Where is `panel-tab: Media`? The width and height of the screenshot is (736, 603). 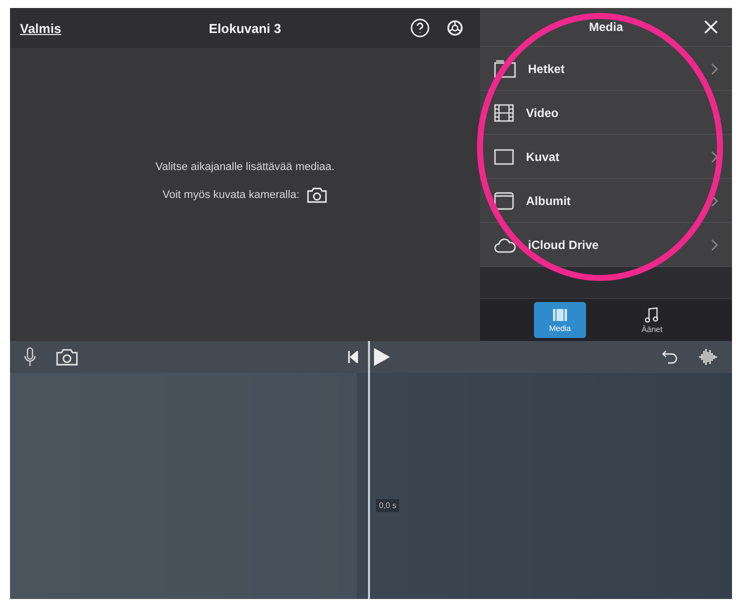 panel-tab: Media is located at coordinates (560, 320).